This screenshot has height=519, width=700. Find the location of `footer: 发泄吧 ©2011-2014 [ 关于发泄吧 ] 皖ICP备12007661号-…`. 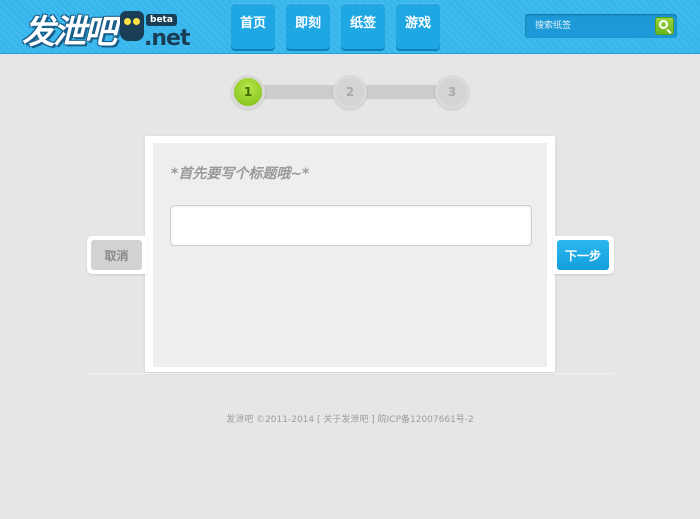

footer: 发泄吧 ©2011-2014 [ 关于发泄吧 ] 皖ICP备12007661号-… is located at coordinates (350, 418).